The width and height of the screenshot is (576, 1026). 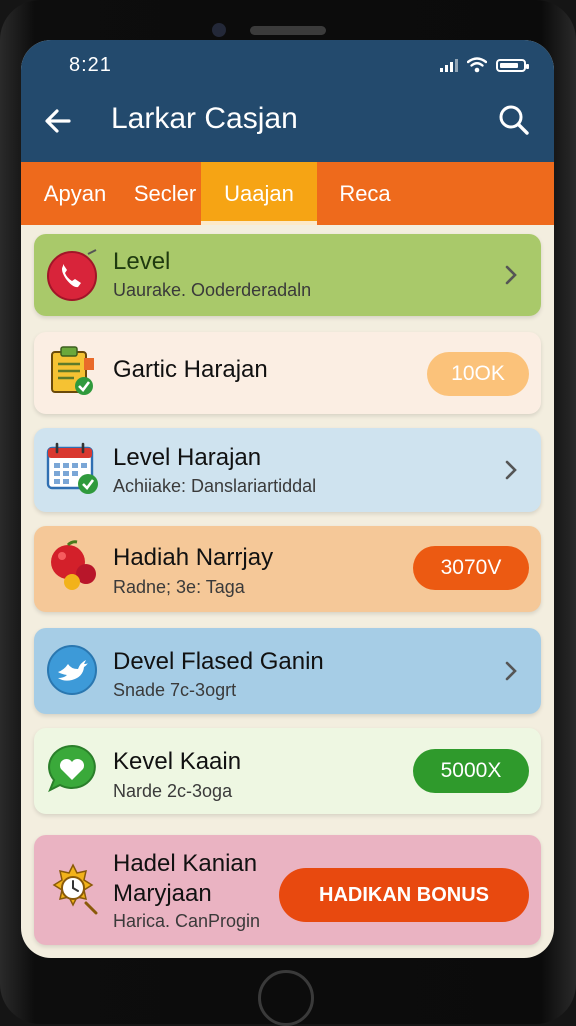 I want to click on badge-count: 10OK, so click(x=478, y=374).